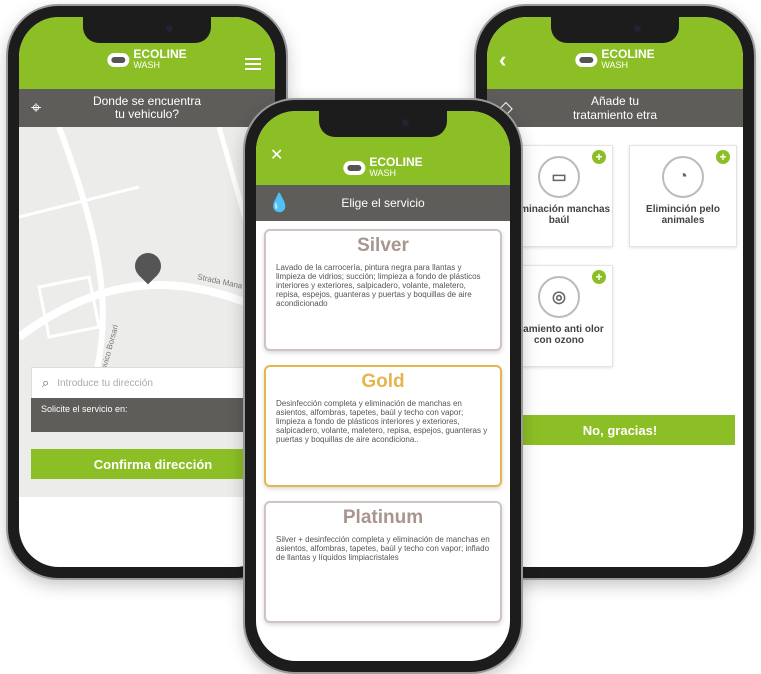  Describe the element at coordinates (559, 297) in the screenshot. I see `ozone-icon: ◎` at that location.